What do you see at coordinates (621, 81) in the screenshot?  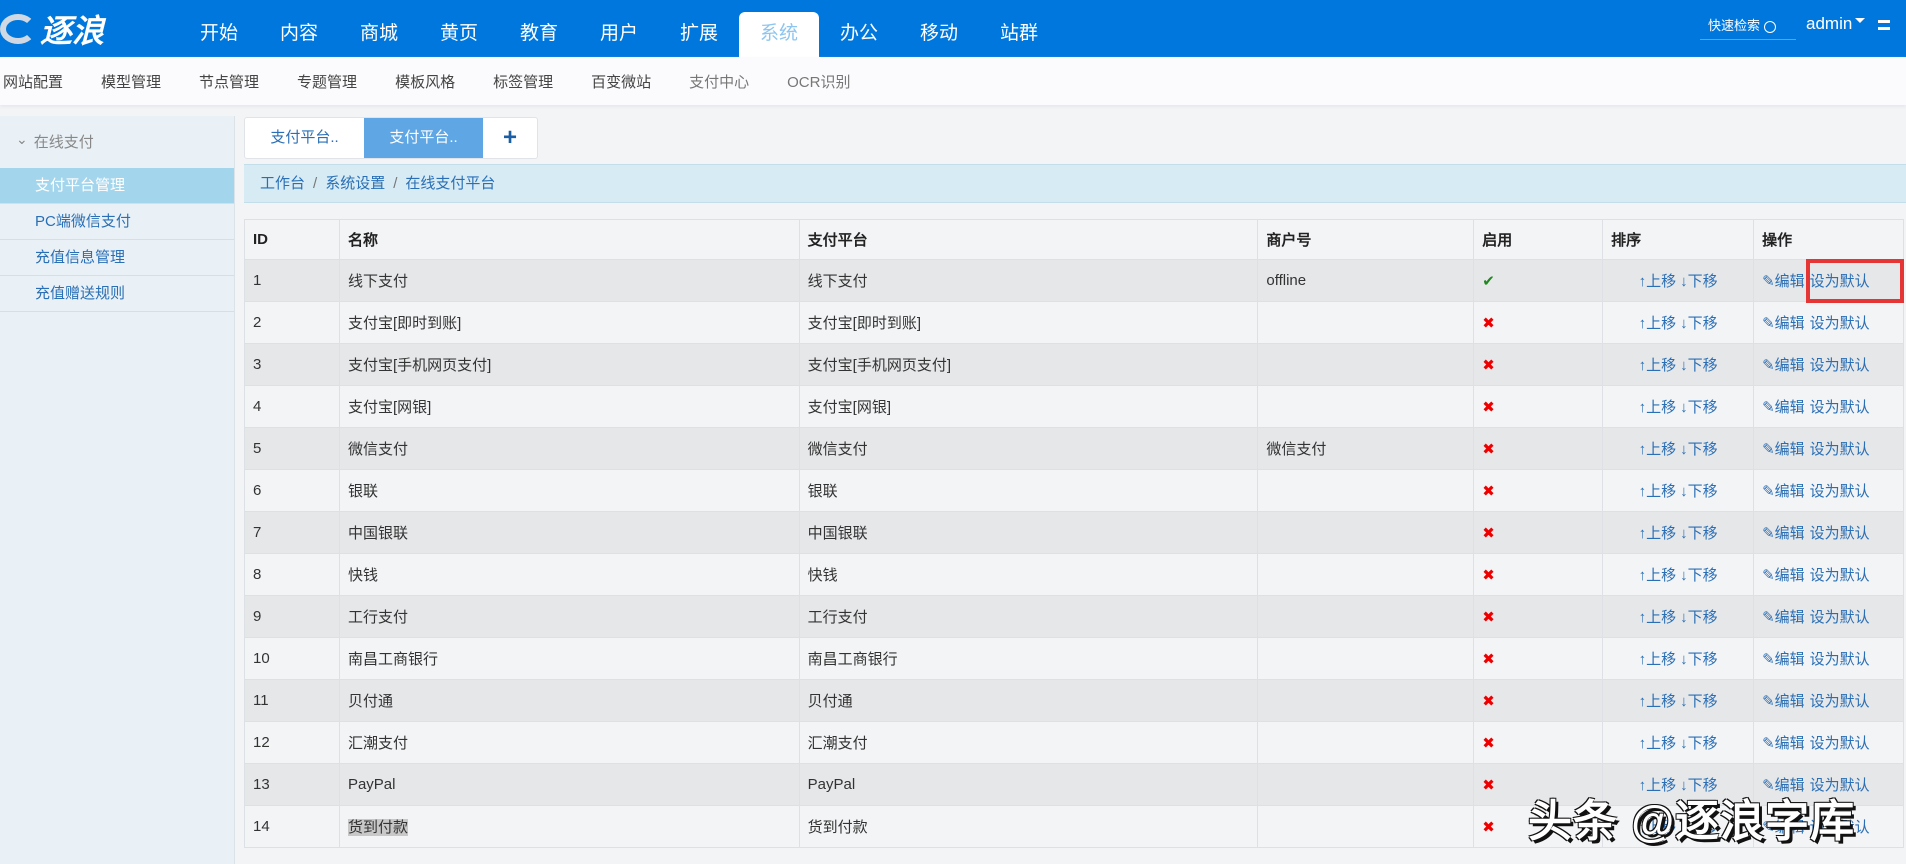 I see `subnav-item: 百变微站` at bounding box center [621, 81].